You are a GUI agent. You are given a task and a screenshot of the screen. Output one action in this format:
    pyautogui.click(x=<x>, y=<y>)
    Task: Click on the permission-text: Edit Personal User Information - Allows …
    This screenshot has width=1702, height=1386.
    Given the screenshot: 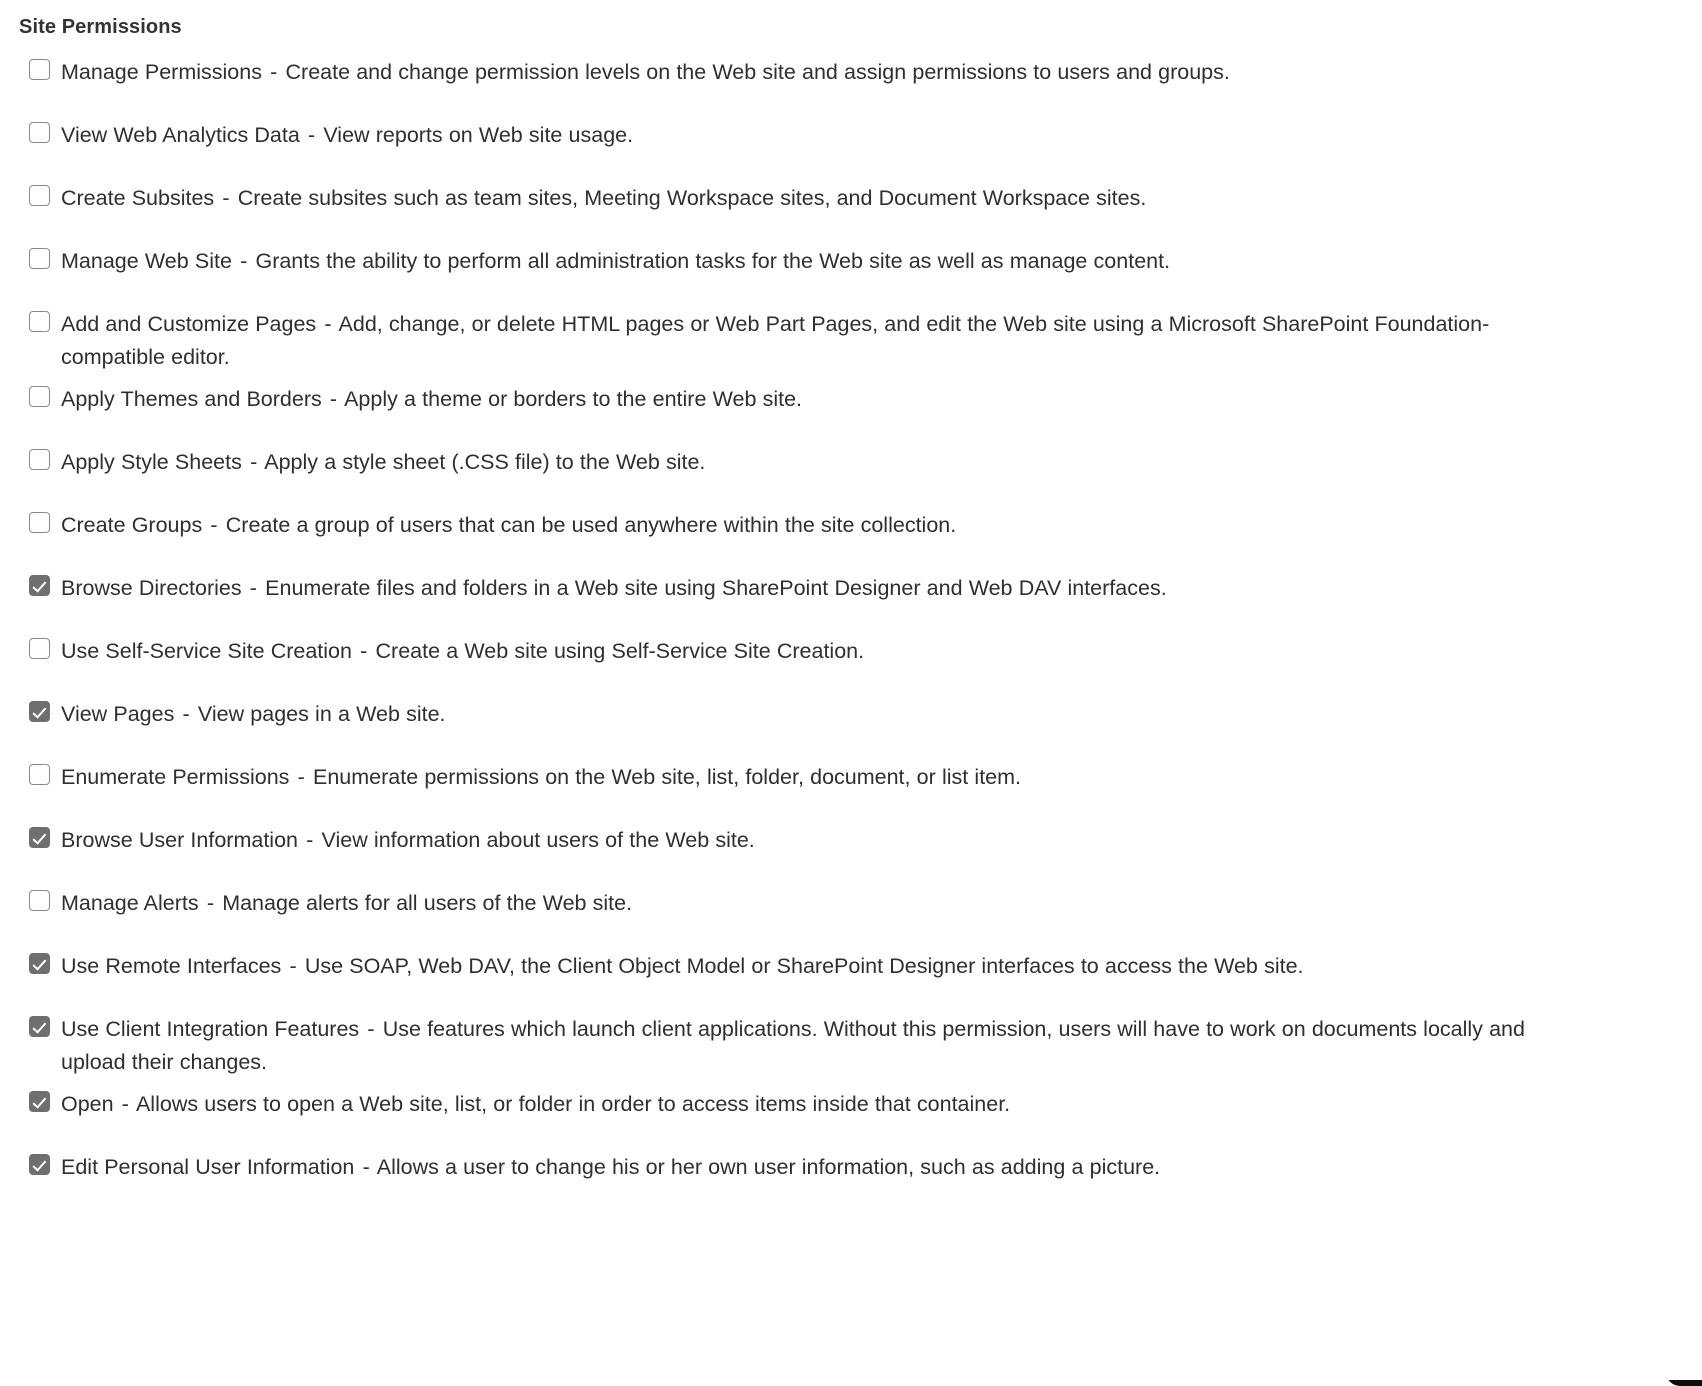 What is the action you would take?
    pyautogui.click(x=881, y=1167)
    